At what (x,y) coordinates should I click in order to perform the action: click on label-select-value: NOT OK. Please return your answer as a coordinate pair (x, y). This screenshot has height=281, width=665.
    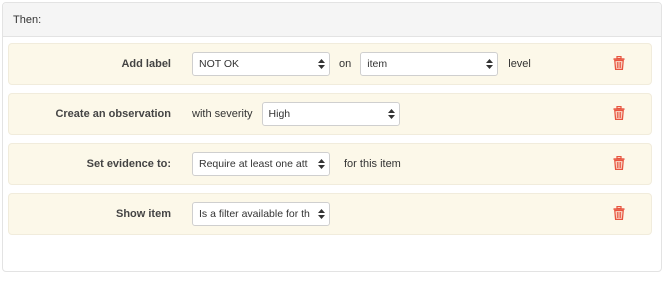
    Looking at the image, I should click on (219, 64).